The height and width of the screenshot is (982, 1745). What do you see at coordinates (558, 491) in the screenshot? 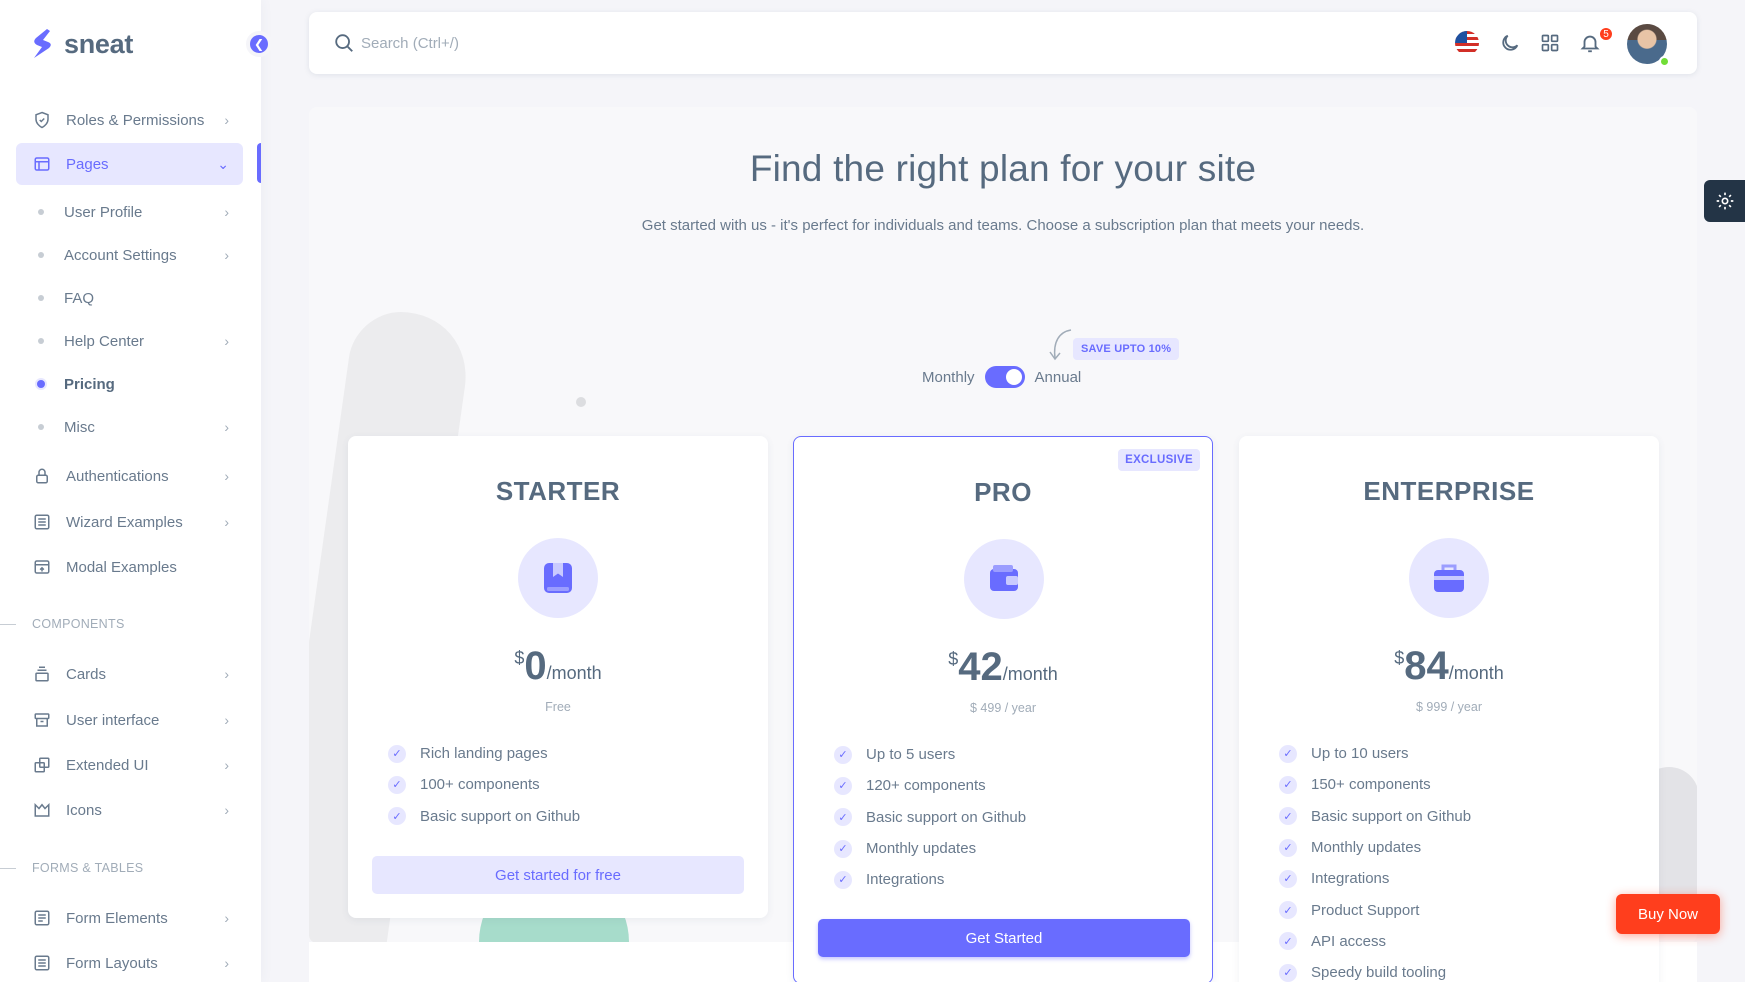
I see `plan-name: STARTER` at bounding box center [558, 491].